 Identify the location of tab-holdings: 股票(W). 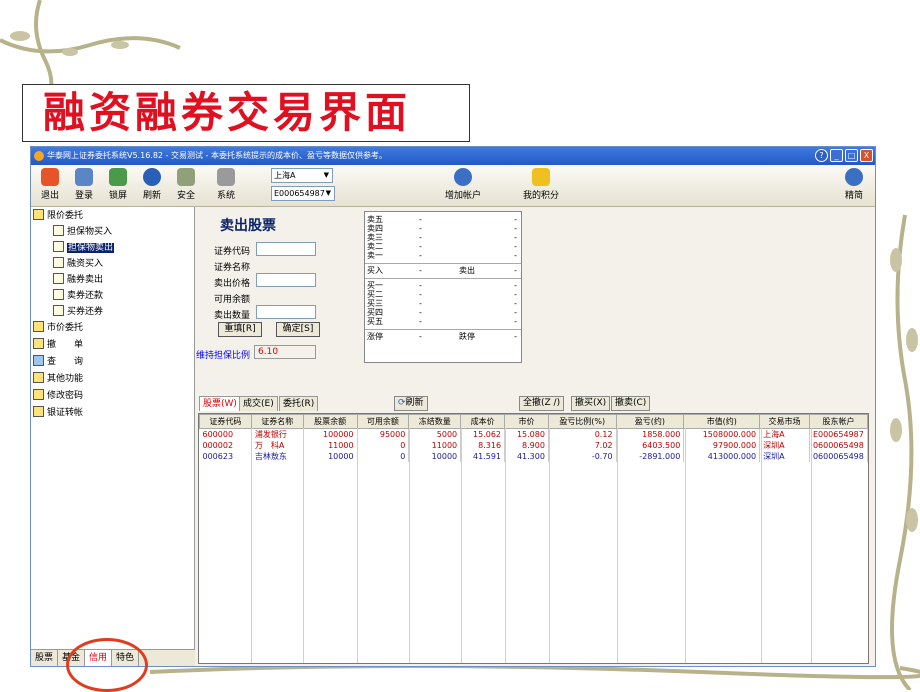
(220, 403).